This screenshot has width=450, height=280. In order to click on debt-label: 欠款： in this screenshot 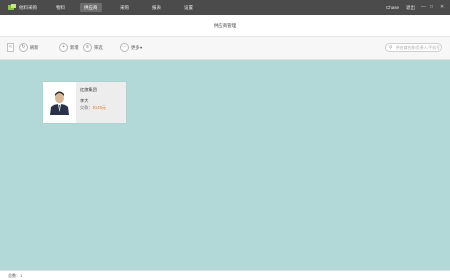, I will do `click(86, 107)`.